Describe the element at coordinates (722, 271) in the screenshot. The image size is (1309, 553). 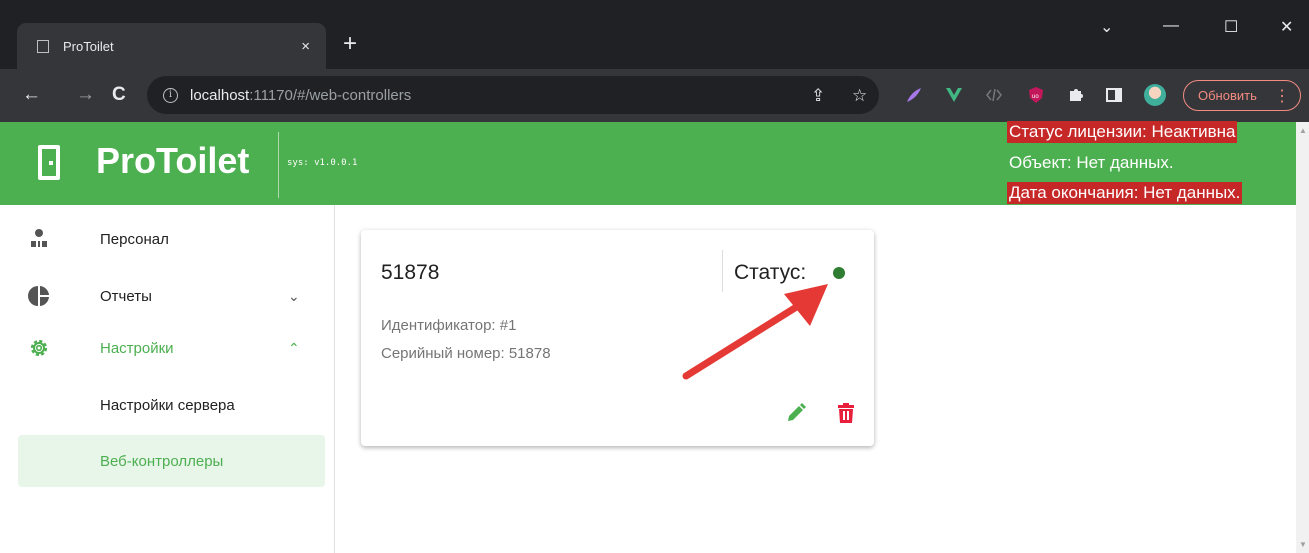
I see `card-divider` at that location.